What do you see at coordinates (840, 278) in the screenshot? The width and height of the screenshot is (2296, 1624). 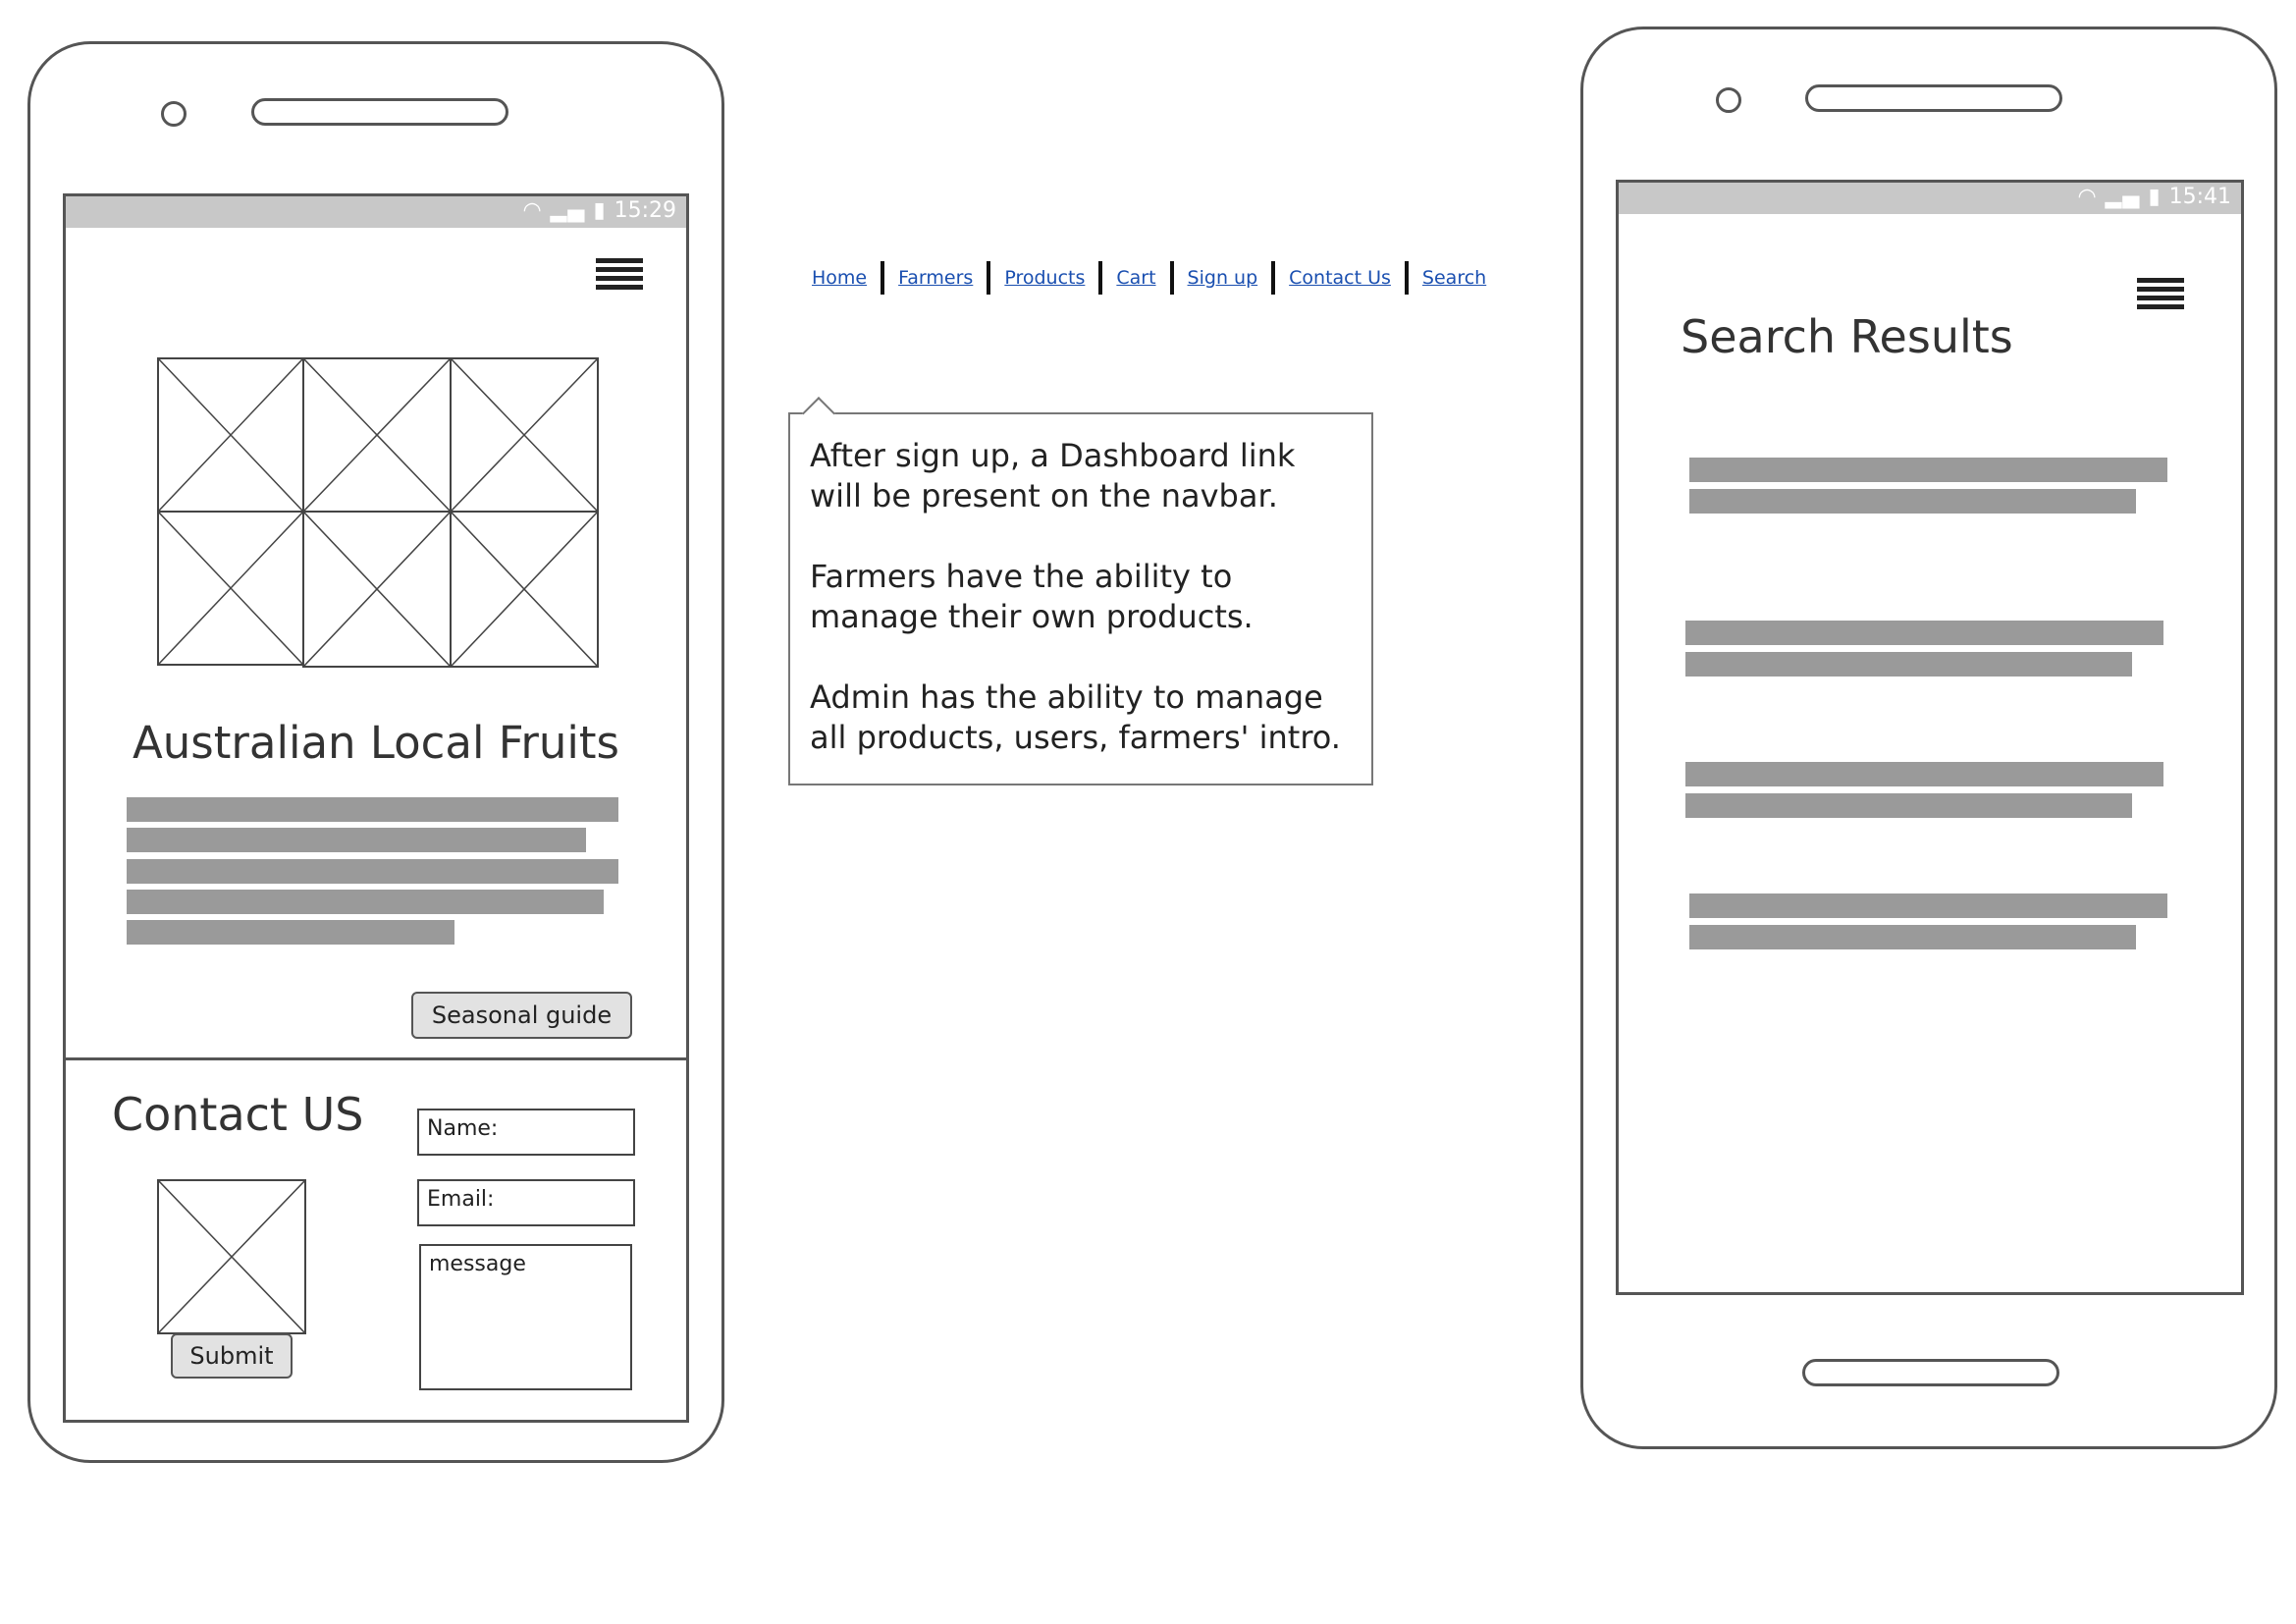 I see `nav-link-home: Home` at bounding box center [840, 278].